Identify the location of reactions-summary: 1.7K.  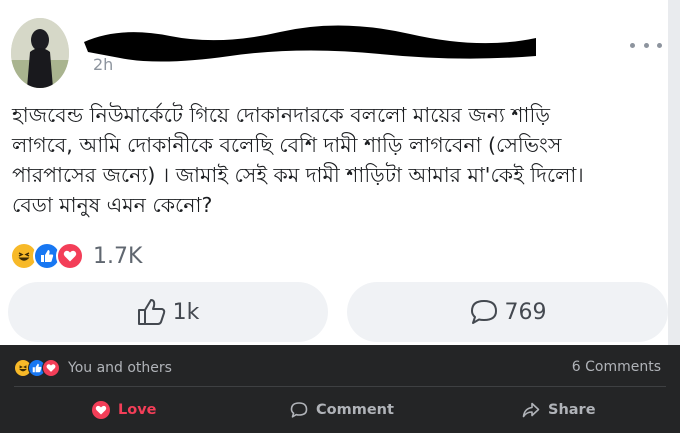
(76, 256).